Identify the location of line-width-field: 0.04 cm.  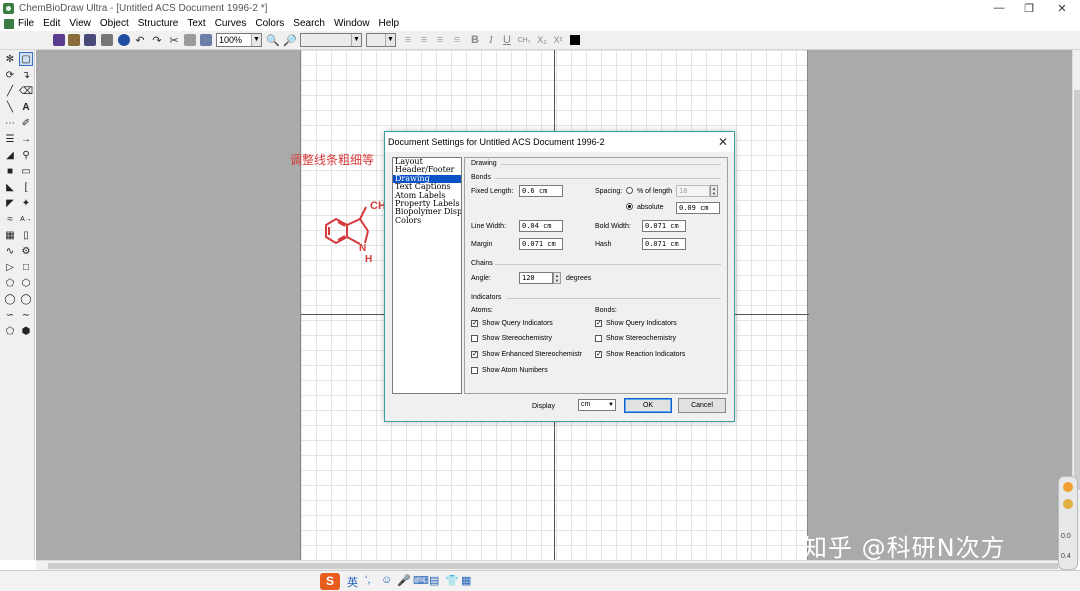
(541, 226).